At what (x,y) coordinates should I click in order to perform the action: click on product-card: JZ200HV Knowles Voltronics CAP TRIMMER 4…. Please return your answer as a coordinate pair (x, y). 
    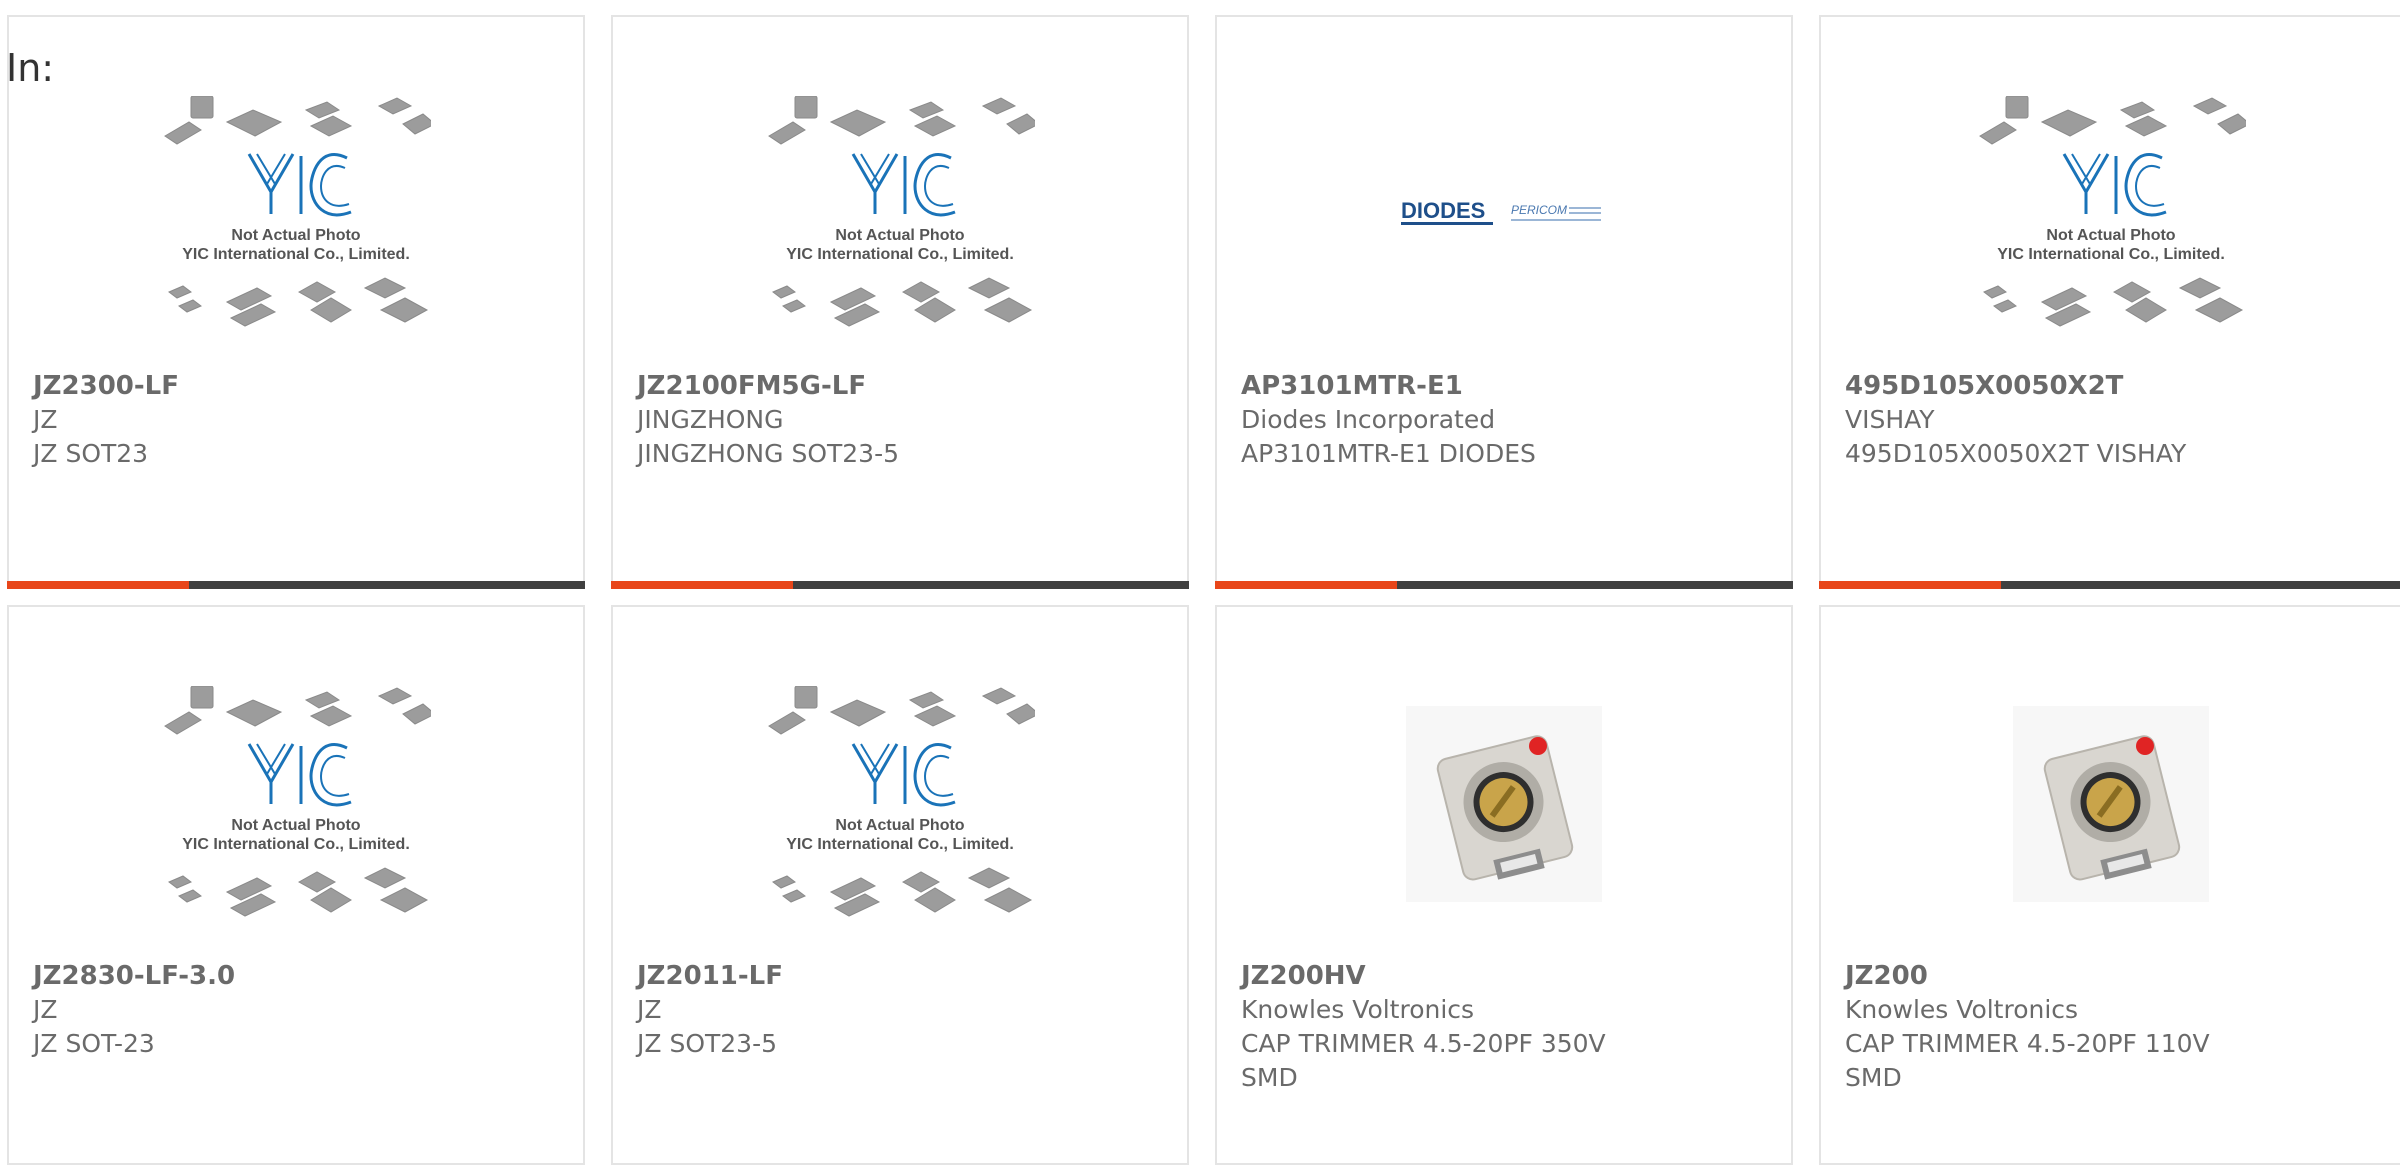
    Looking at the image, I should click on (1504, 885).